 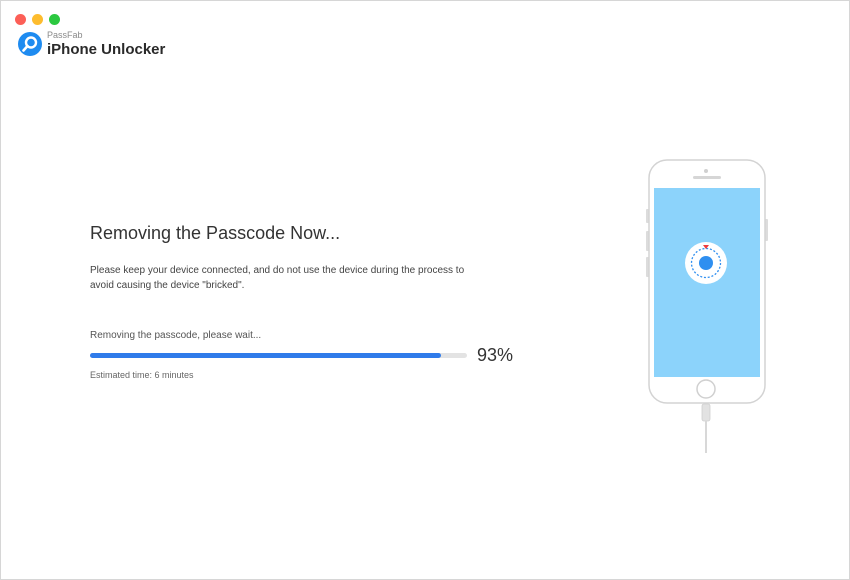 I want to click on passfab-logo-icon, so click(x=30, y=44).